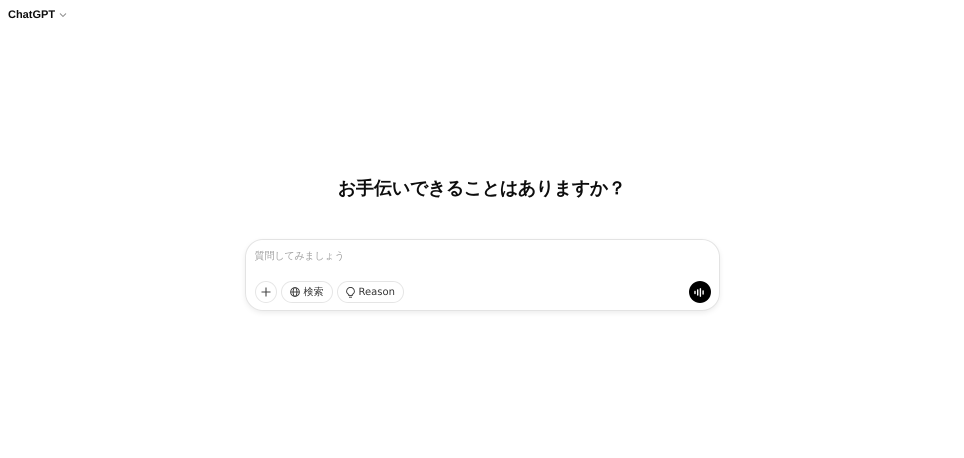 The height and width of the screenshot is (458, 964). Describe the element at coordinates (63, 15) in the screenshot. I see `chevron-down-icon` at that location.